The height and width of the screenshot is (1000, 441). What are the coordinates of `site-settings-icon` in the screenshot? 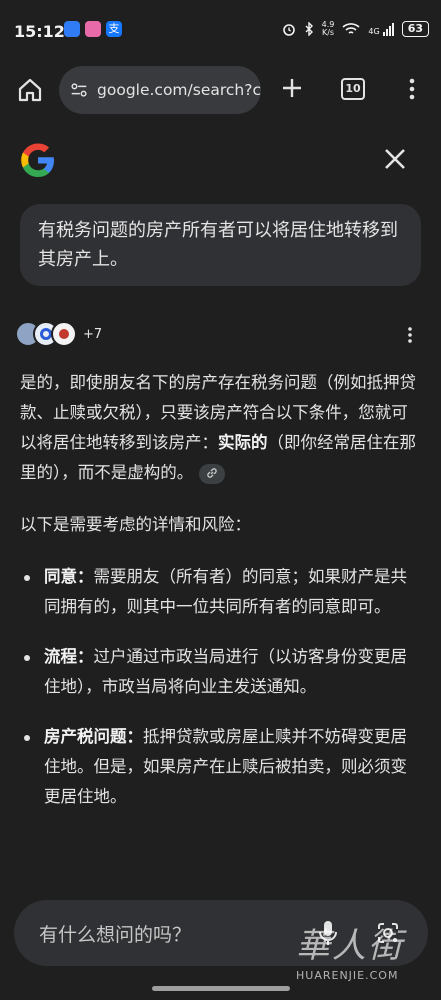 It's located at (79, 90).